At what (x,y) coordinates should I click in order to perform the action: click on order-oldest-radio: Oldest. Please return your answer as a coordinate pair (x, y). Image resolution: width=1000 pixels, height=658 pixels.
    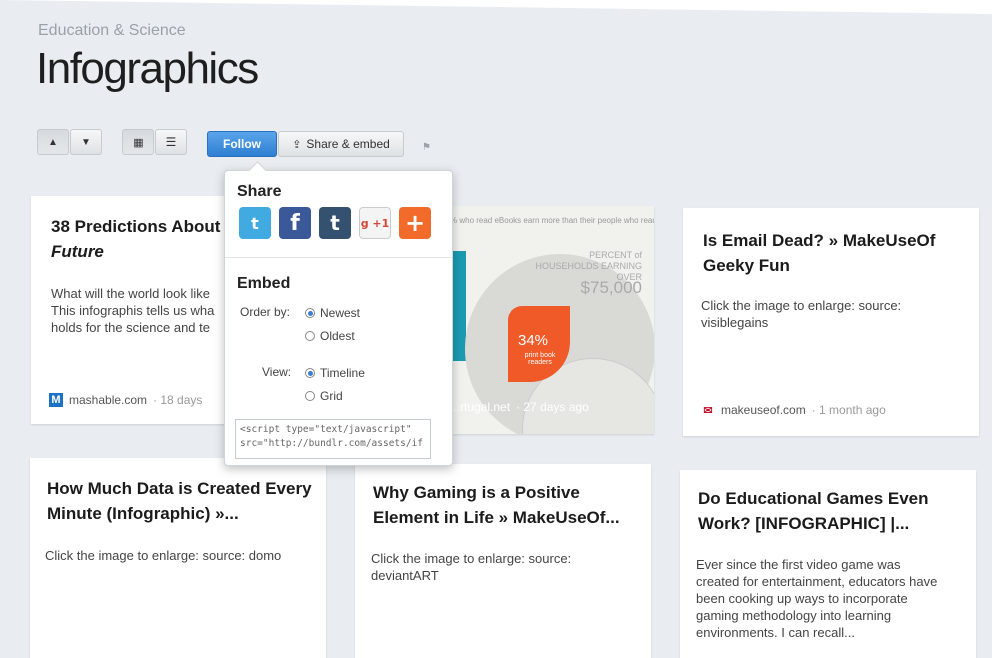
    Looking at the image, I should click on (330, 336).